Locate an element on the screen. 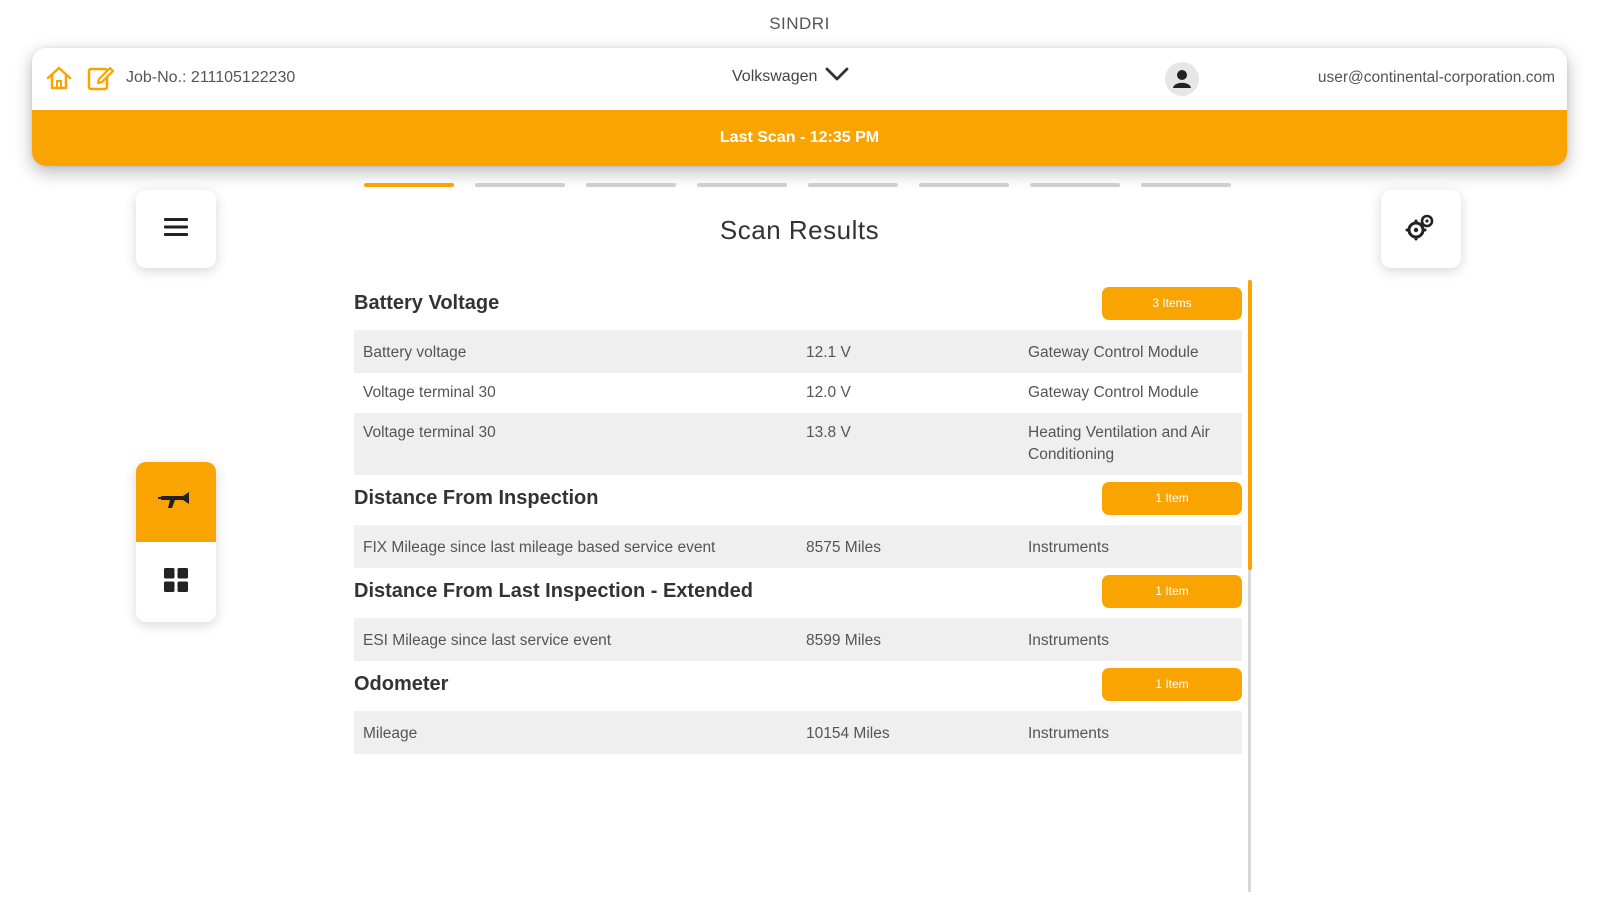 The height and width of the screenshot is (900, 1599). grid-view-button is located at coordinates (176, 582).